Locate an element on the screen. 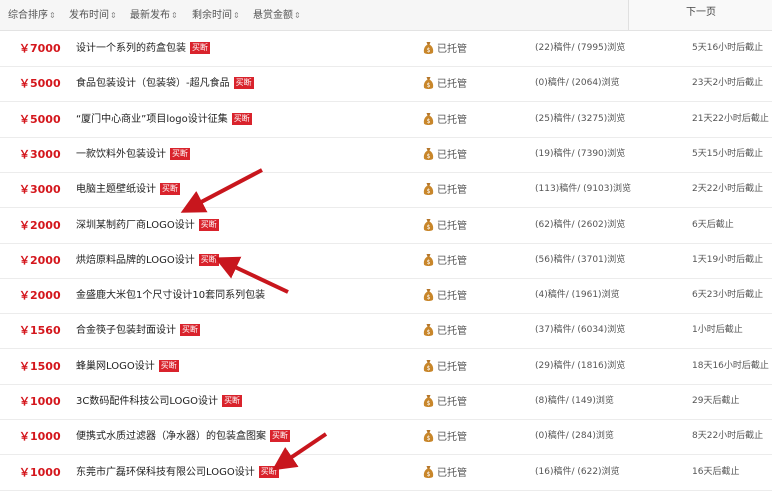  deadline: 5天16小时后截止 is located at coordinates (728, 48).